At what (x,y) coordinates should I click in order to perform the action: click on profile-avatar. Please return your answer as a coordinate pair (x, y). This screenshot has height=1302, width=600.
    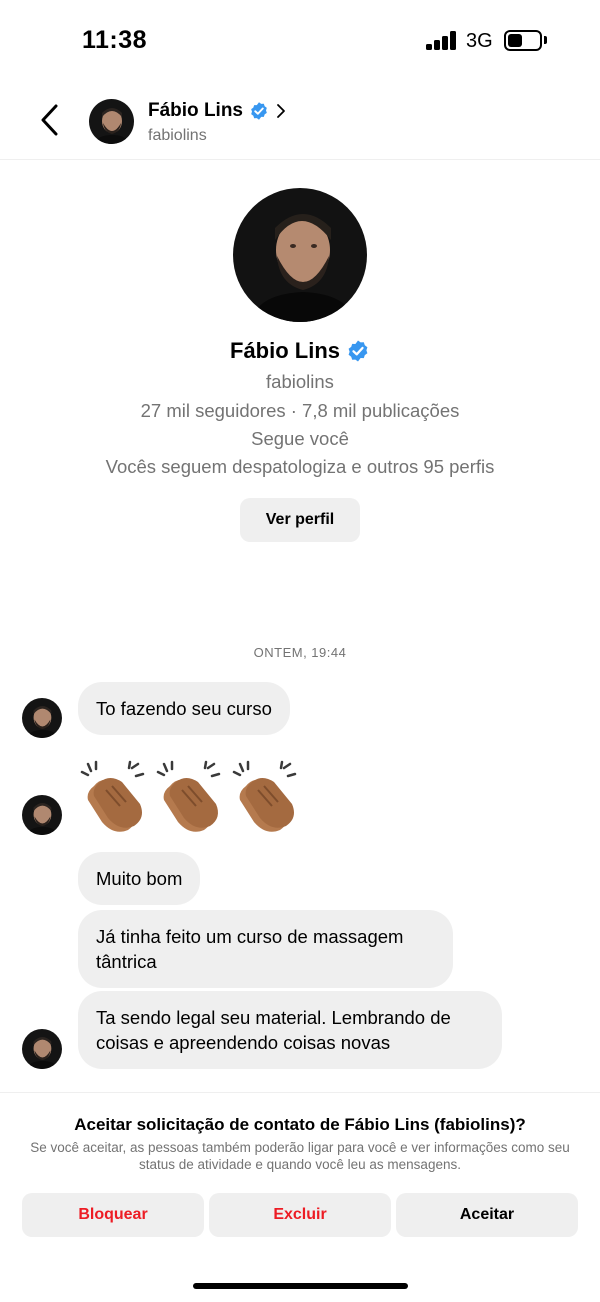
    Looking at the image, I should click on (300, 255).